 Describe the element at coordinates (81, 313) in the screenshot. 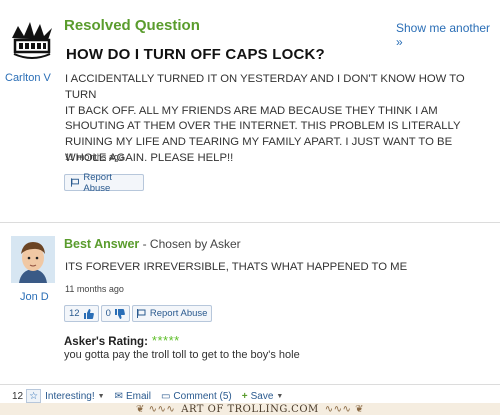

I see `thumbs-up-button: 12` at that location.